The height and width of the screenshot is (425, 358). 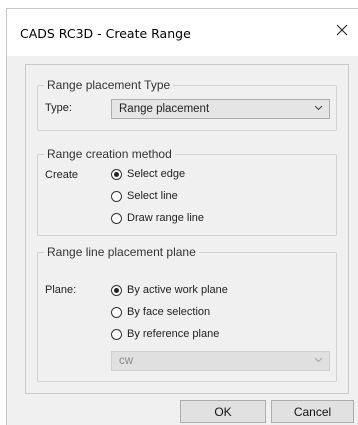 What do you see at coordinates (177, 290) in the screenshot?
I see `radio-label: By active work plane` at bounding box center [177, 290].